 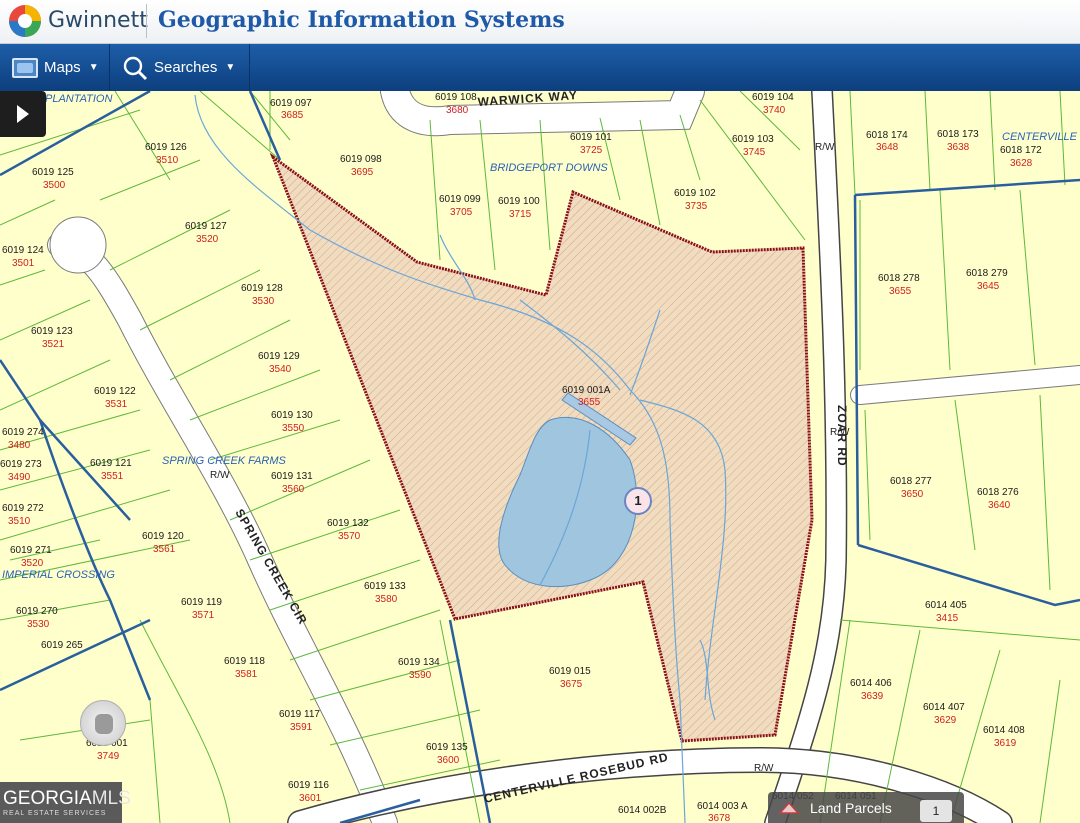 I want to click on maps-menu-button: Maps ▼, so click(x=55, y=67).